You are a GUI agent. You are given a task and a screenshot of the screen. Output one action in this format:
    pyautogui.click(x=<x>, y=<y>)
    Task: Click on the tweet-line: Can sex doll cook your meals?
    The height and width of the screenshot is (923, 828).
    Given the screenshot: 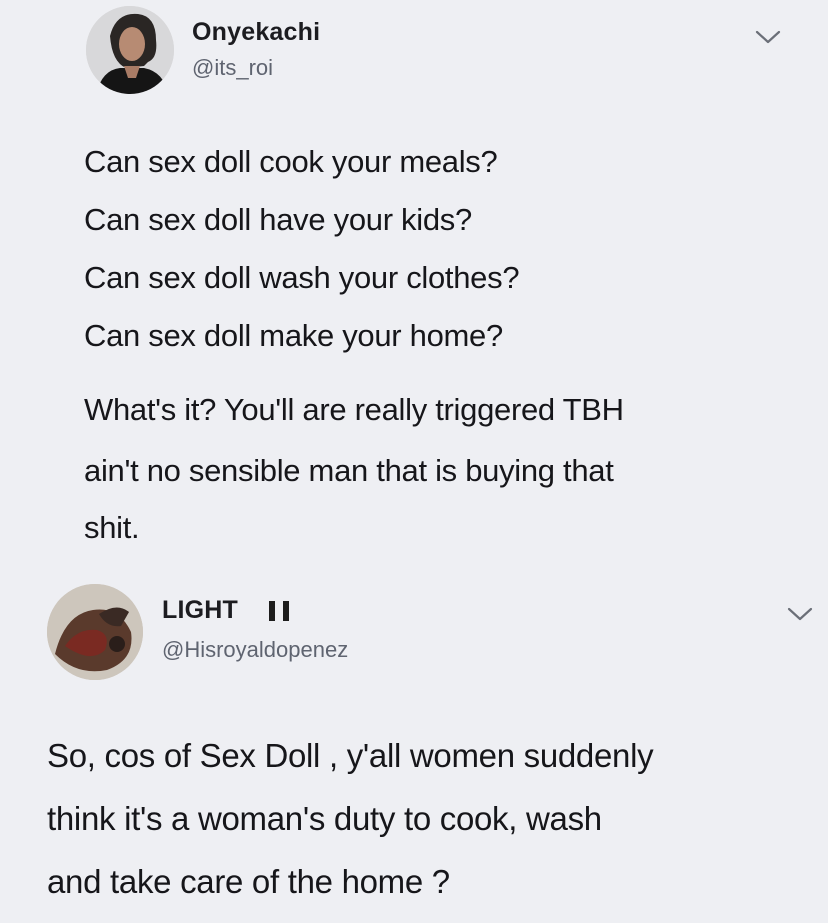 What is the action you would take?
    pyautogui.click(x=291, y=161)
    